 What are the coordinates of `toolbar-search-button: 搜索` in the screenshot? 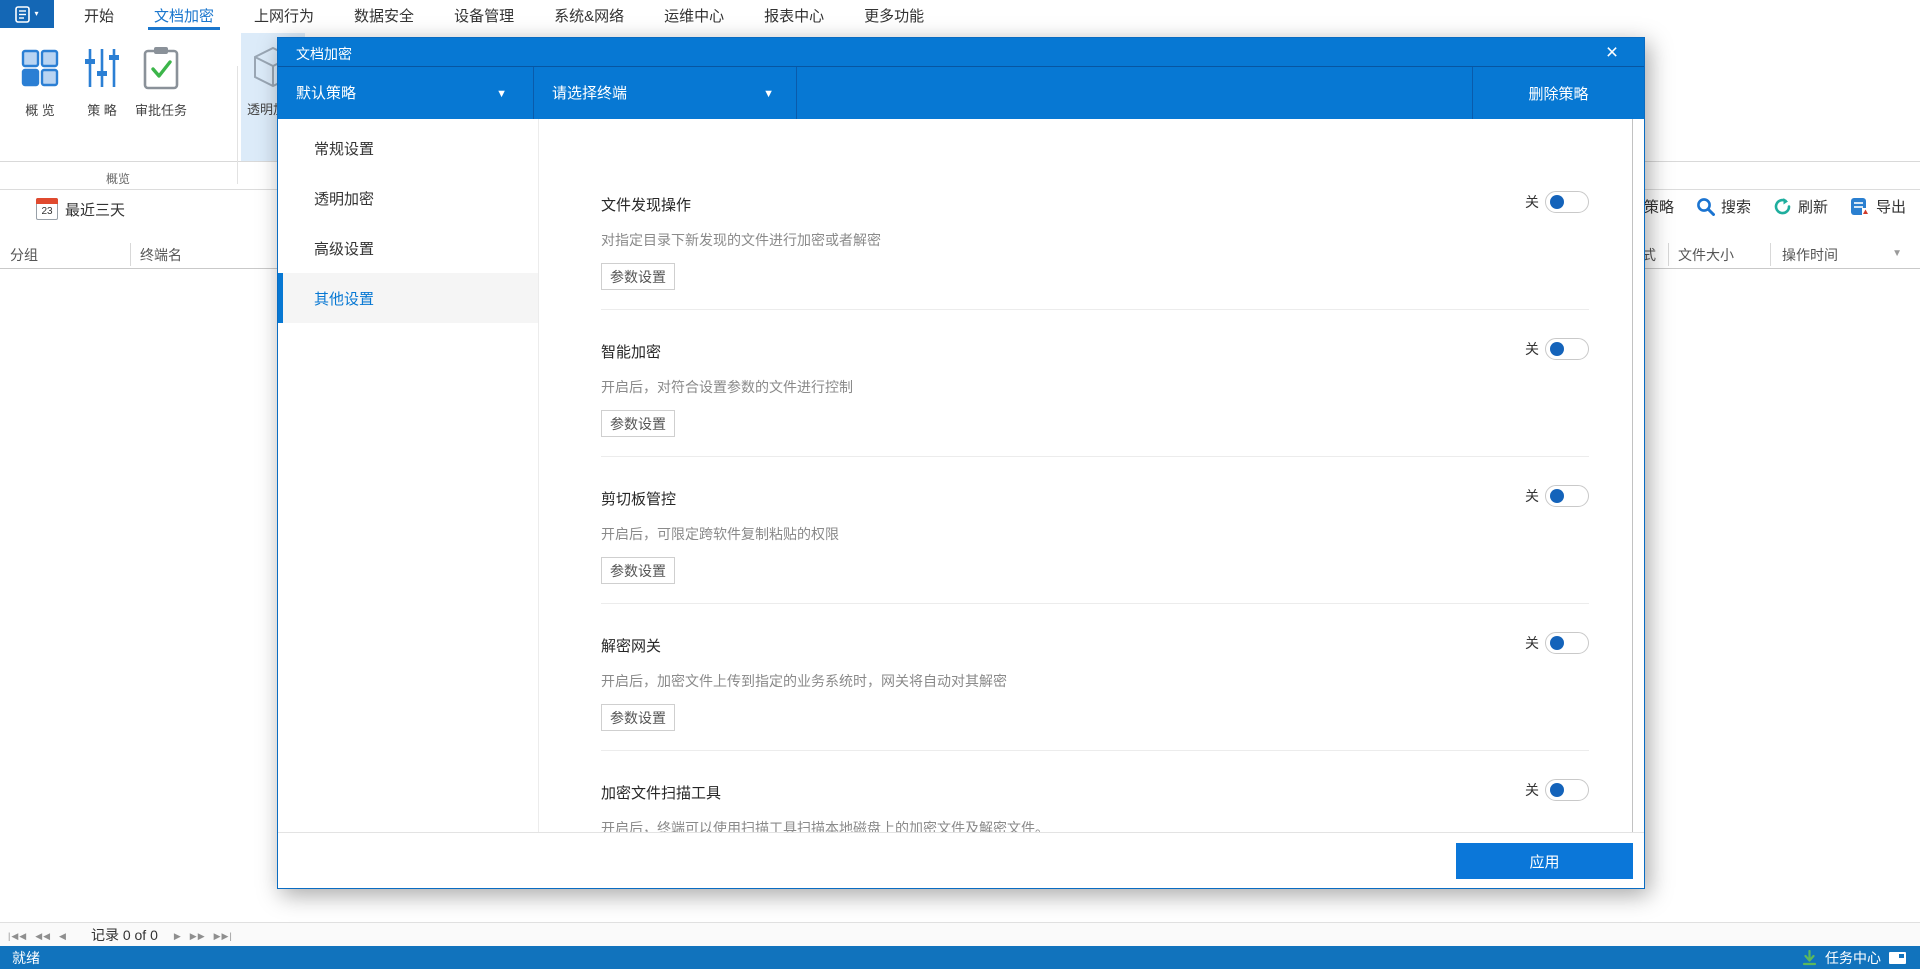 It's located at (1723, 206).